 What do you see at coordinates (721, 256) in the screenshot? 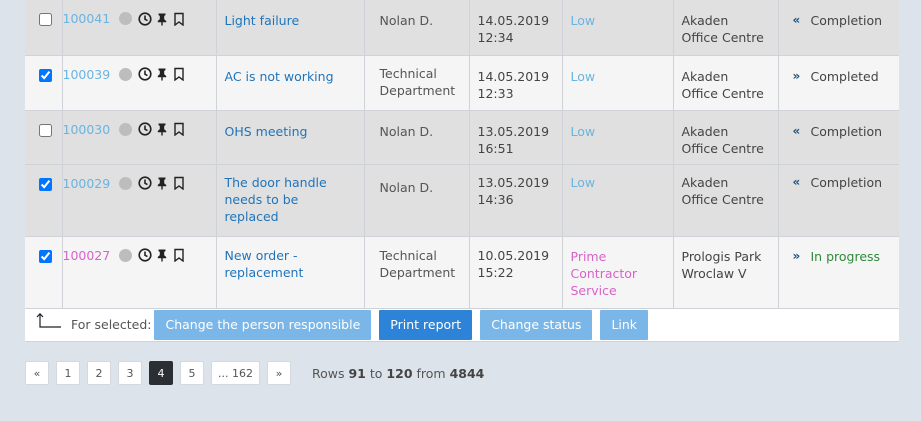
I see `location-line: Prologis Park` at bounding box center [721, 256].